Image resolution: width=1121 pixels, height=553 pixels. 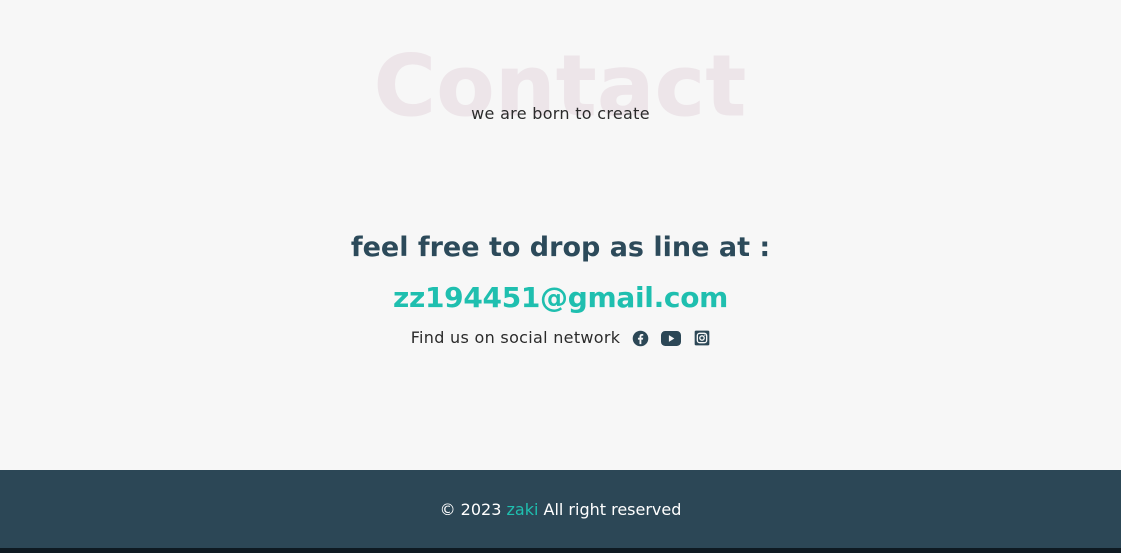 I want to click on social-row: Find us on social network, so click(x=560, y=338).